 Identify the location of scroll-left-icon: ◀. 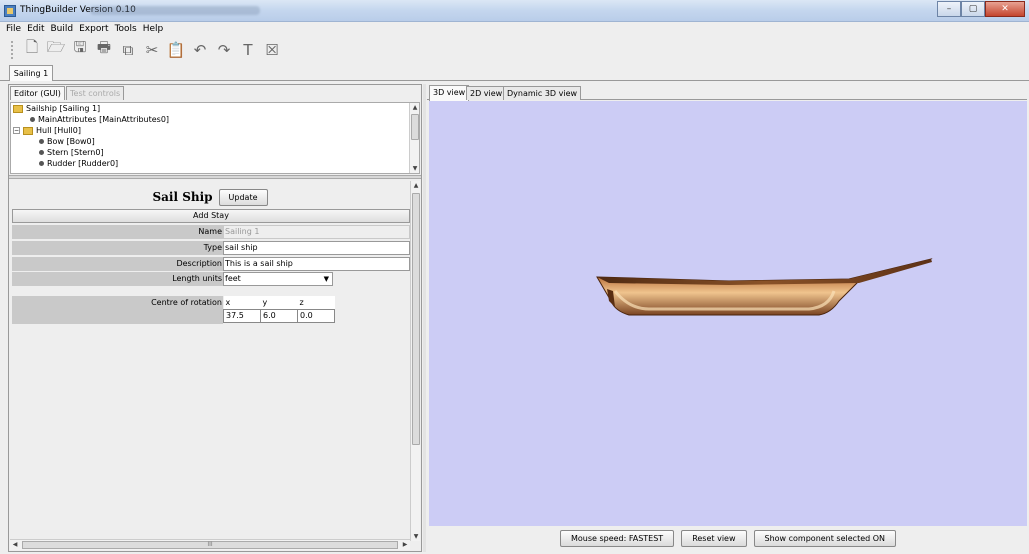
(15, 545).